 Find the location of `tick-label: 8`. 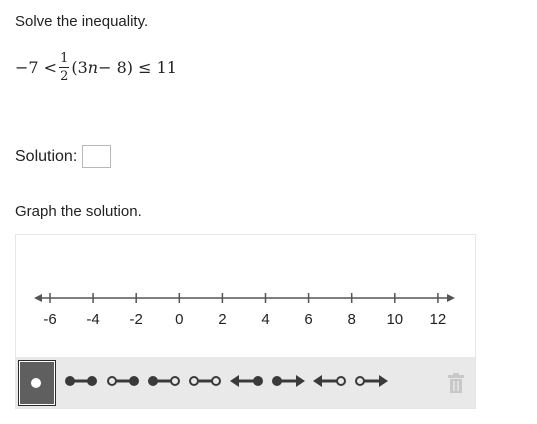

tick-label: 8 is located at coordinates (352, 319).